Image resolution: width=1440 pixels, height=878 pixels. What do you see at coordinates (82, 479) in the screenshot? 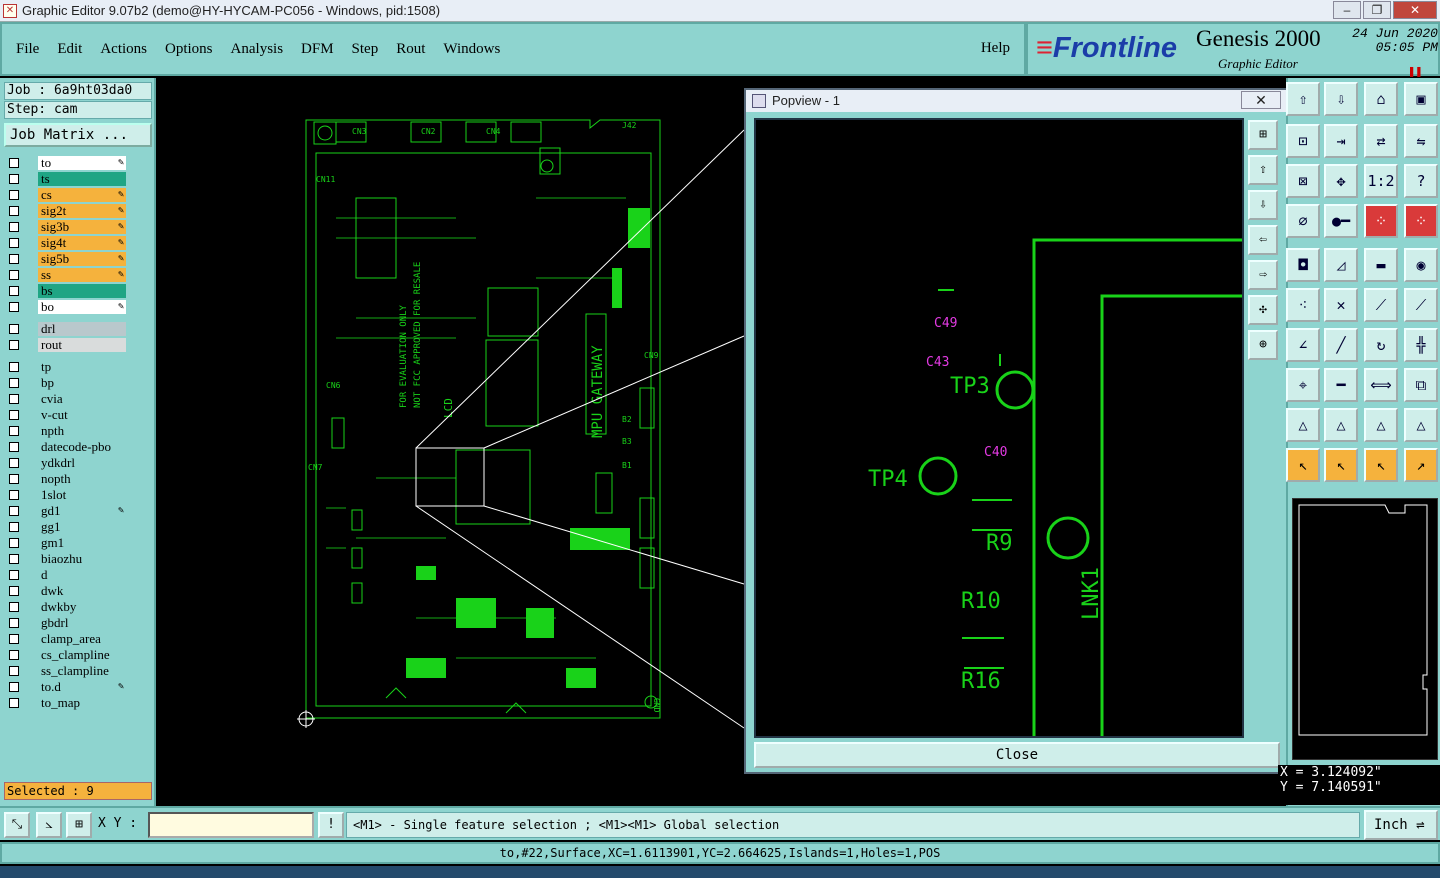
I see `layer-name: nopth` at bounding box center [82, 479].